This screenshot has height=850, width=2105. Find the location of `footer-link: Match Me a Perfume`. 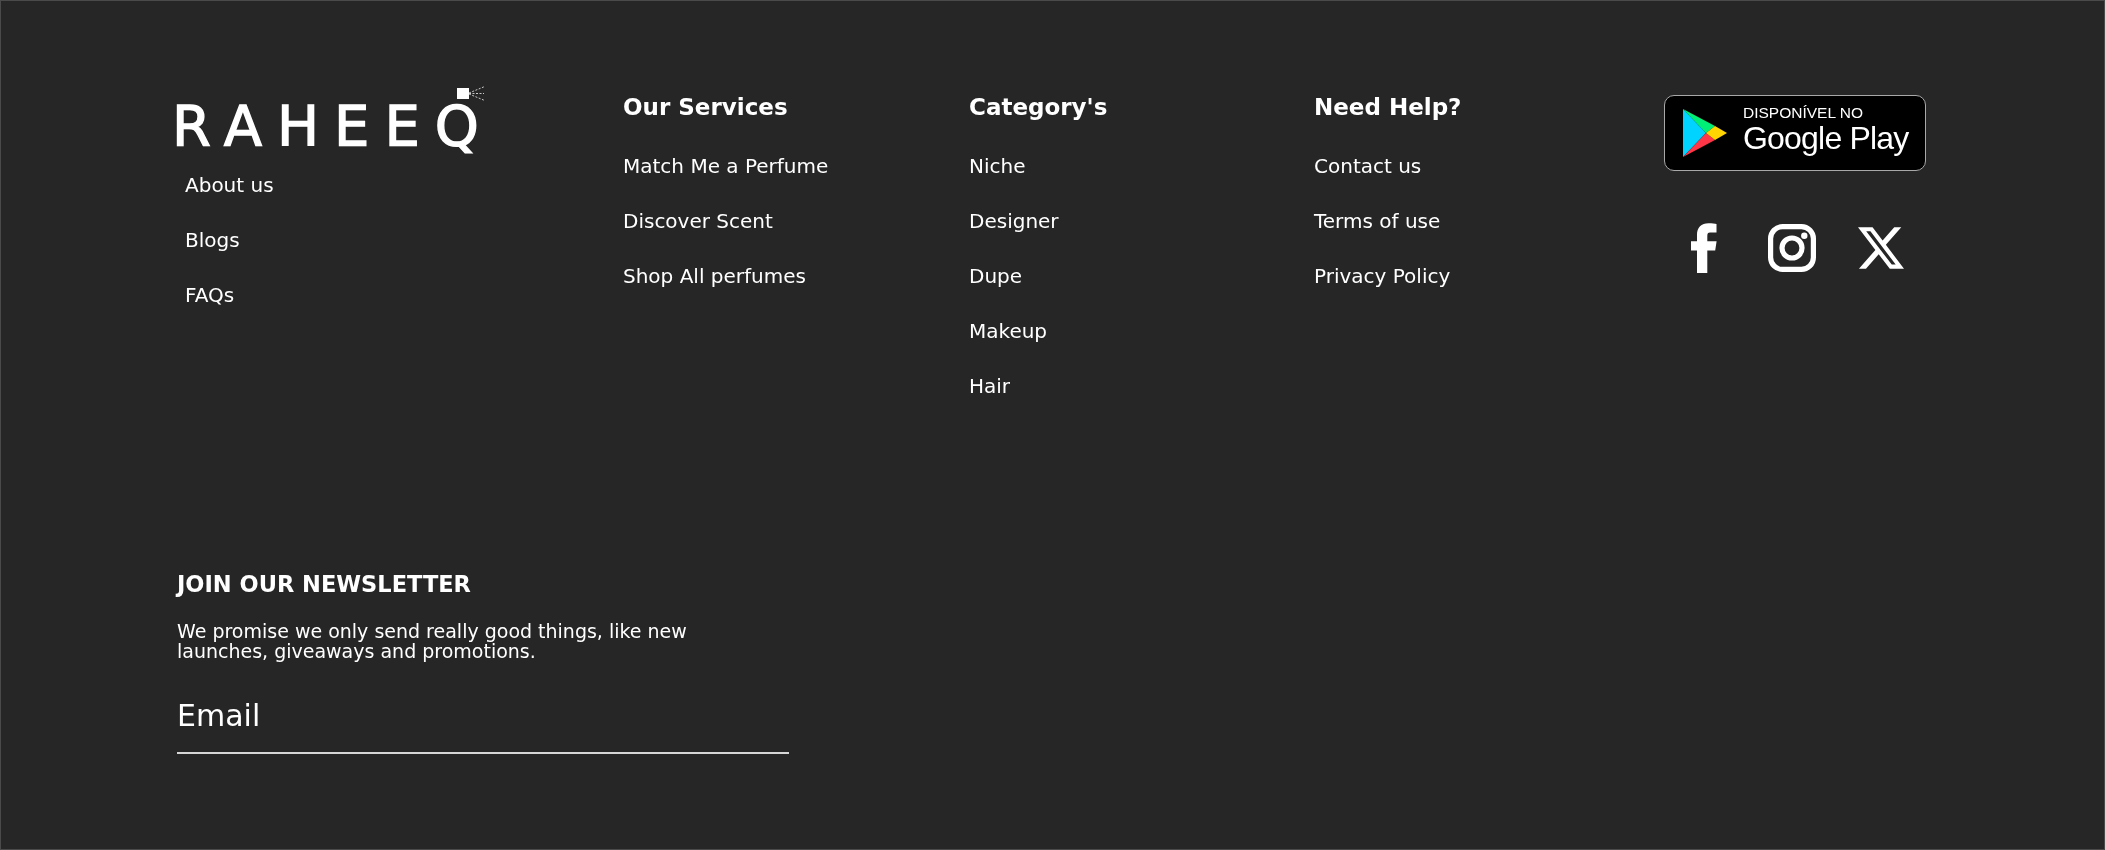

footer-link: Match Me a Perfume is located at coordinates (726, 166).